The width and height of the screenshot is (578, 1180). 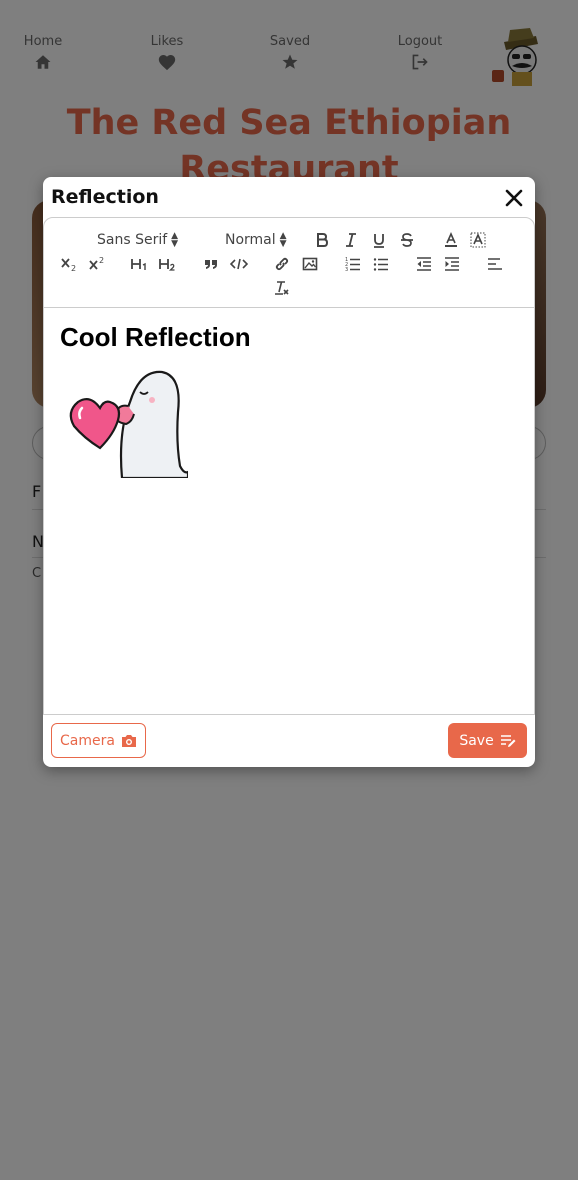 I want to click on camera-button-label: Camera, so click(x=87, y=740).